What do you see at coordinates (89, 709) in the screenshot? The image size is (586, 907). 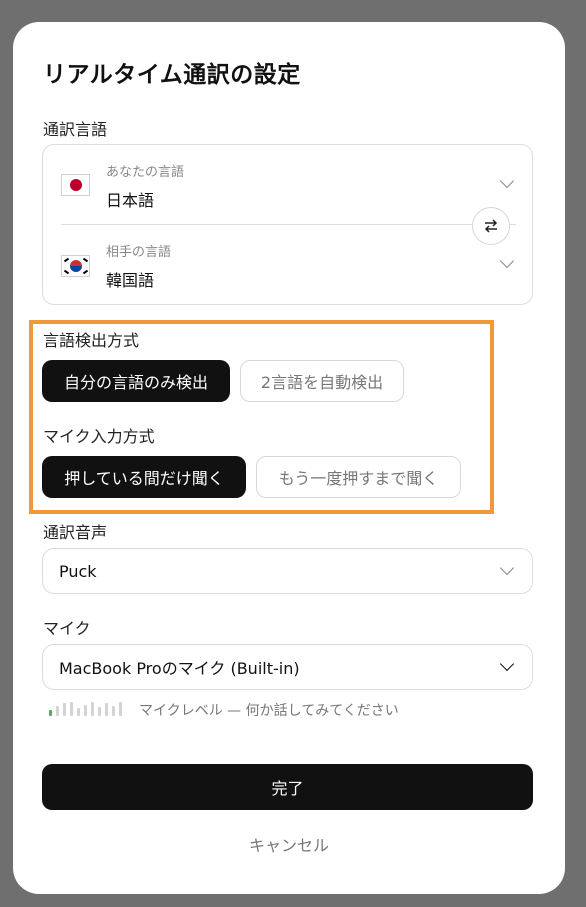 I see `mic-level-meter` at bounding box center [89, 709].